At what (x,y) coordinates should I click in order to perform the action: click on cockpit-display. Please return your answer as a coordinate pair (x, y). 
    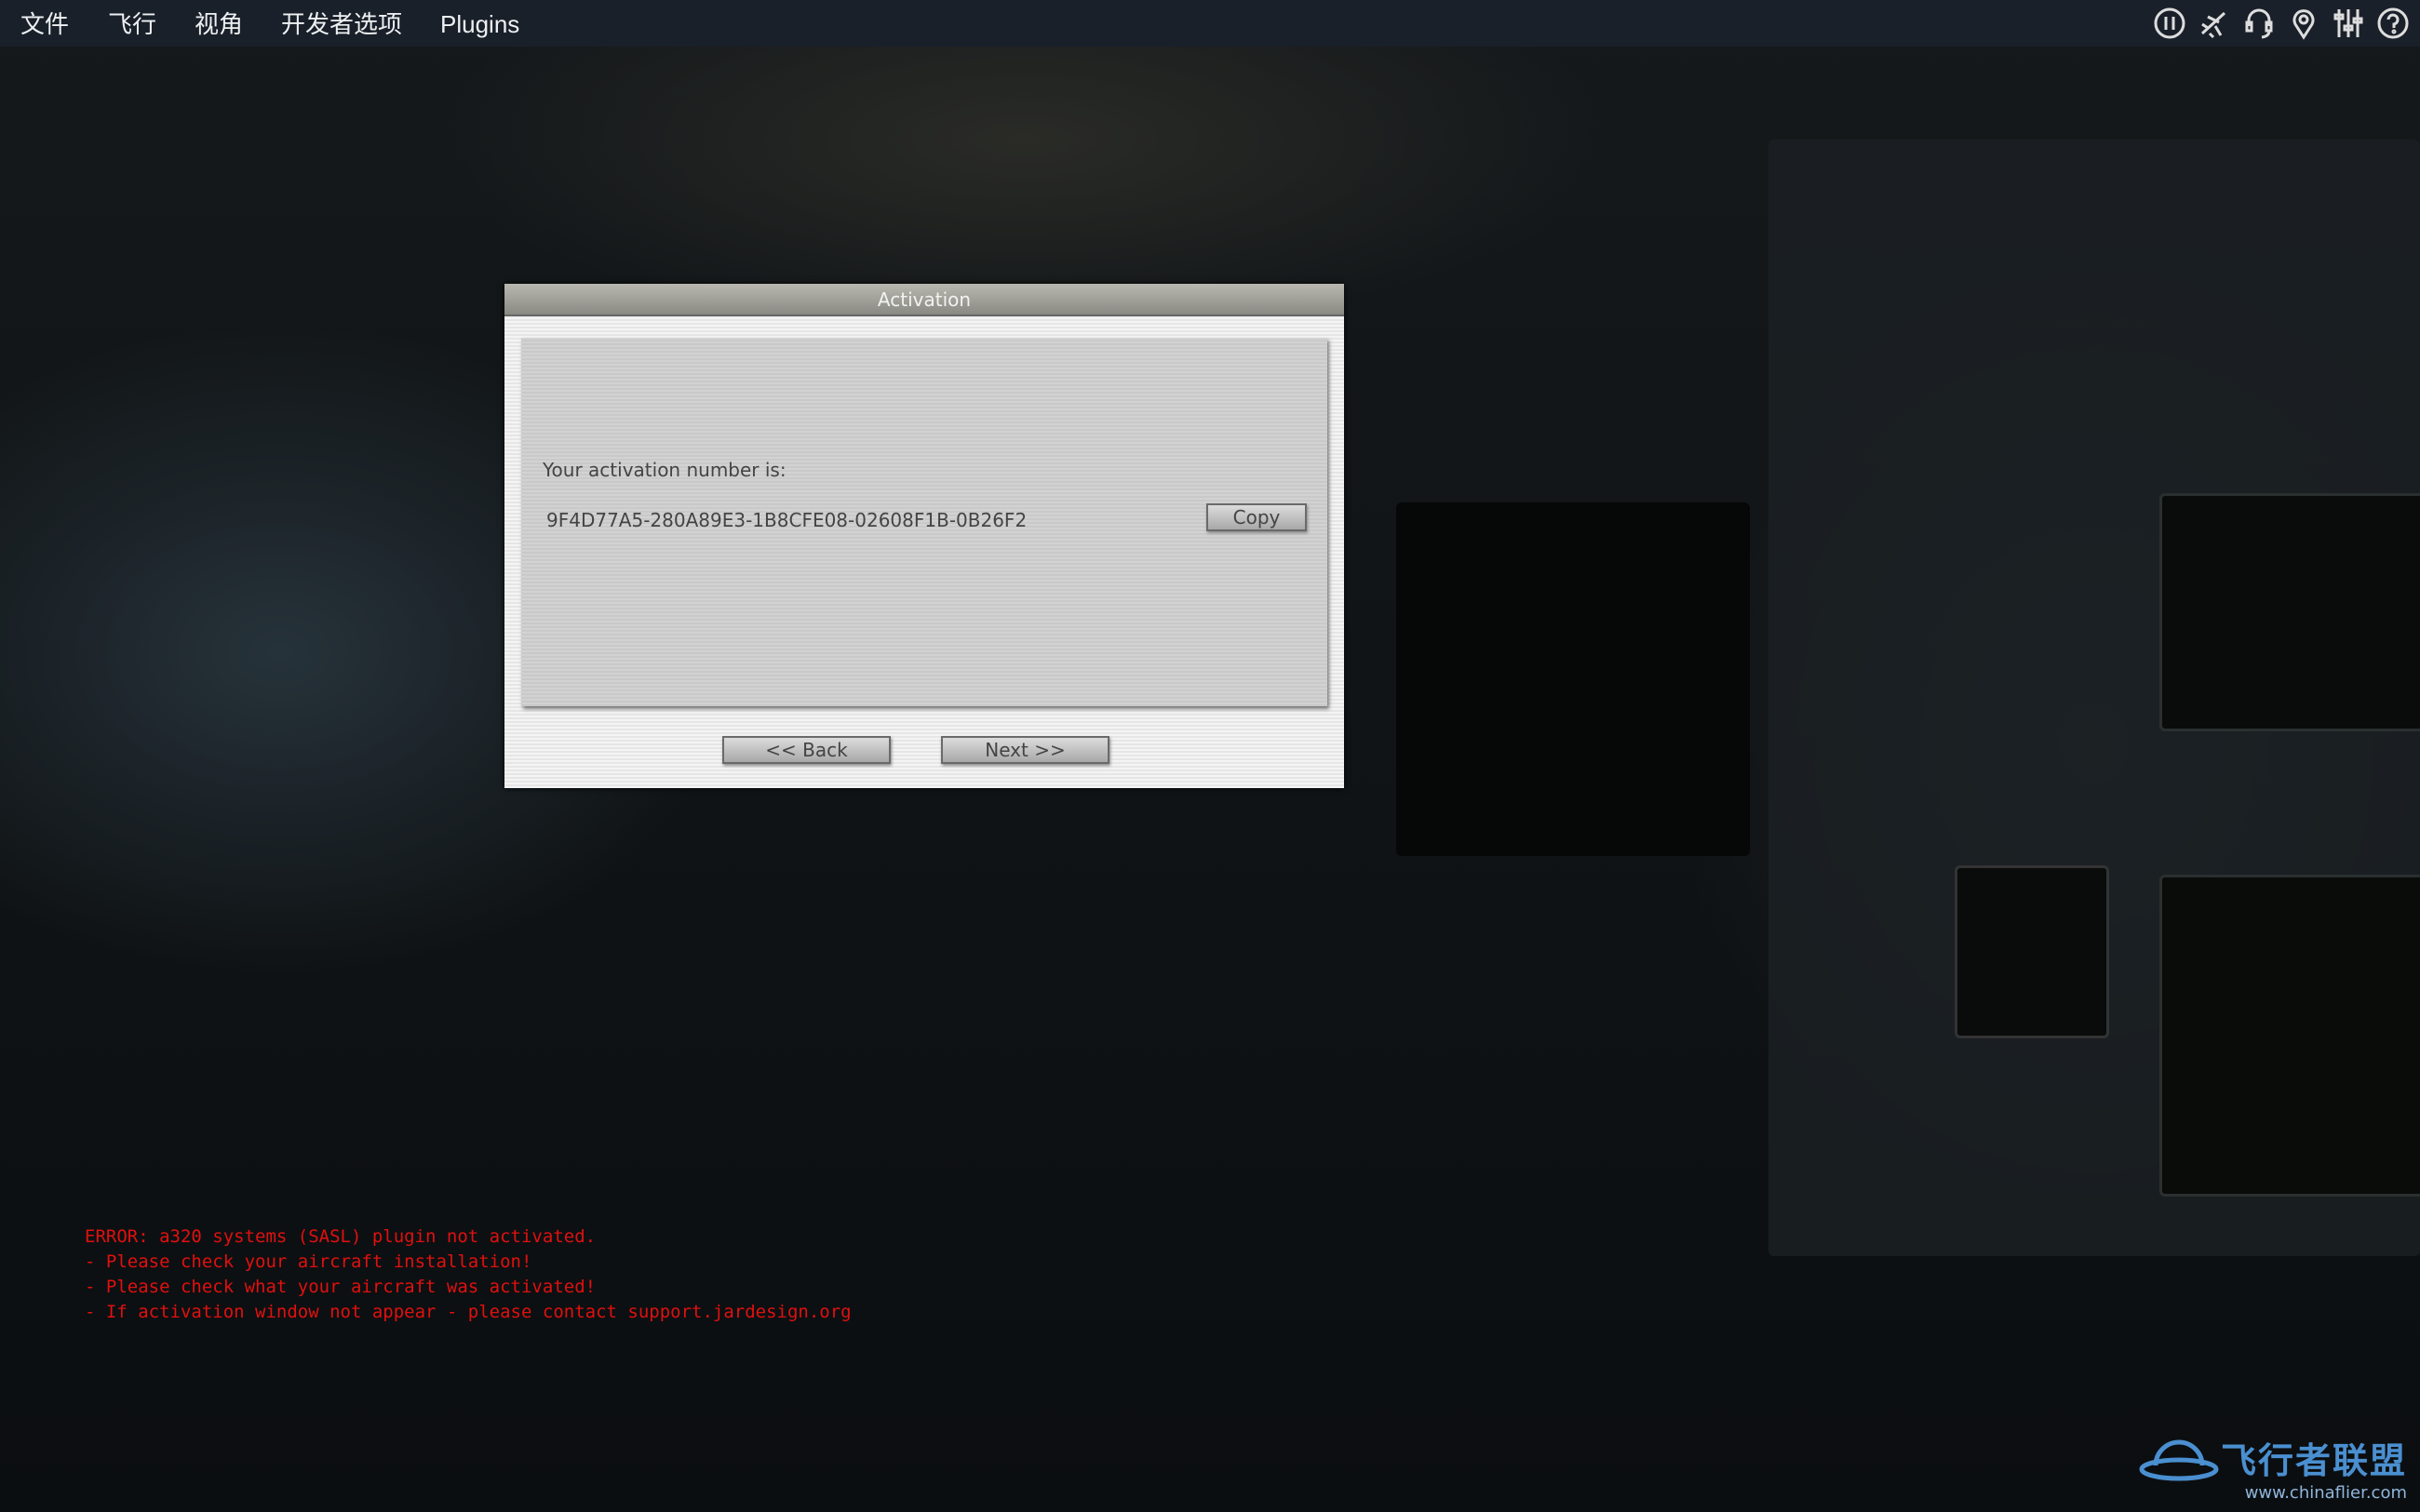
    Looking at the image, I should click on (1573, 679).